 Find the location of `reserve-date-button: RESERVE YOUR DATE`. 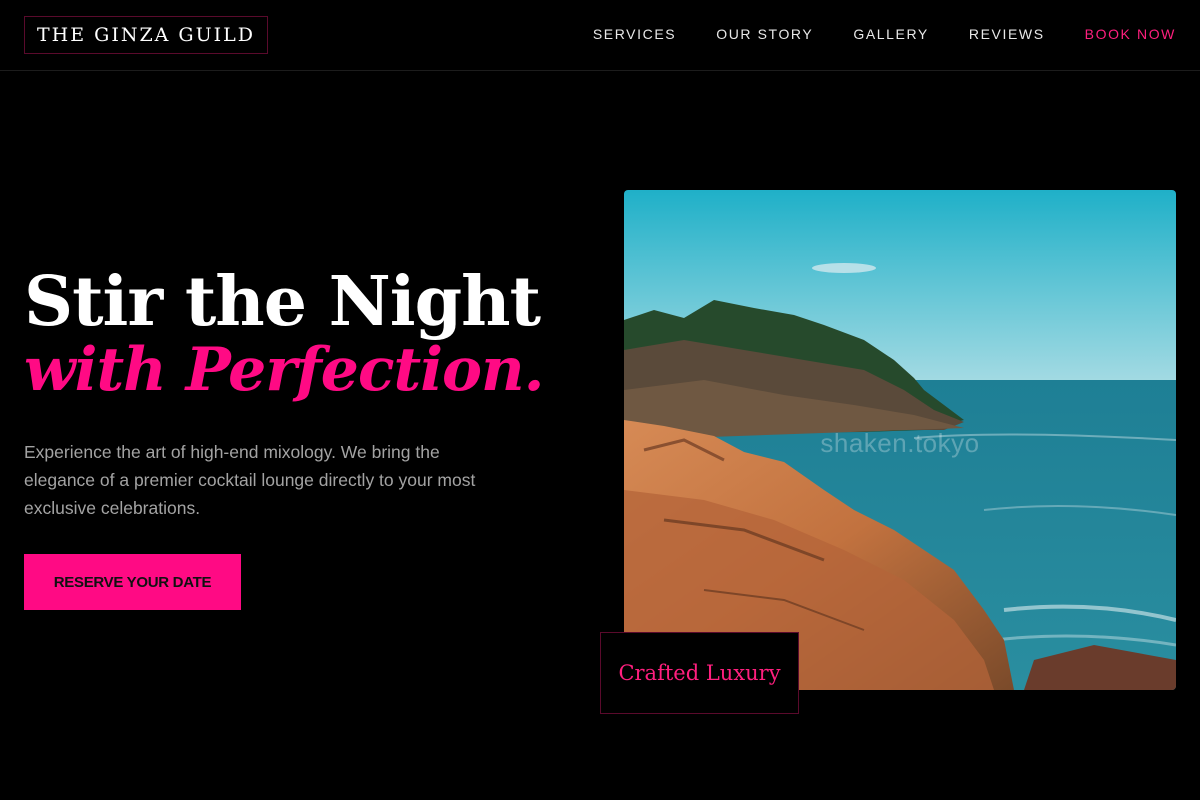

reserve-date-button: RESERVE YOUR DATE is located at coordinates (132, 582).